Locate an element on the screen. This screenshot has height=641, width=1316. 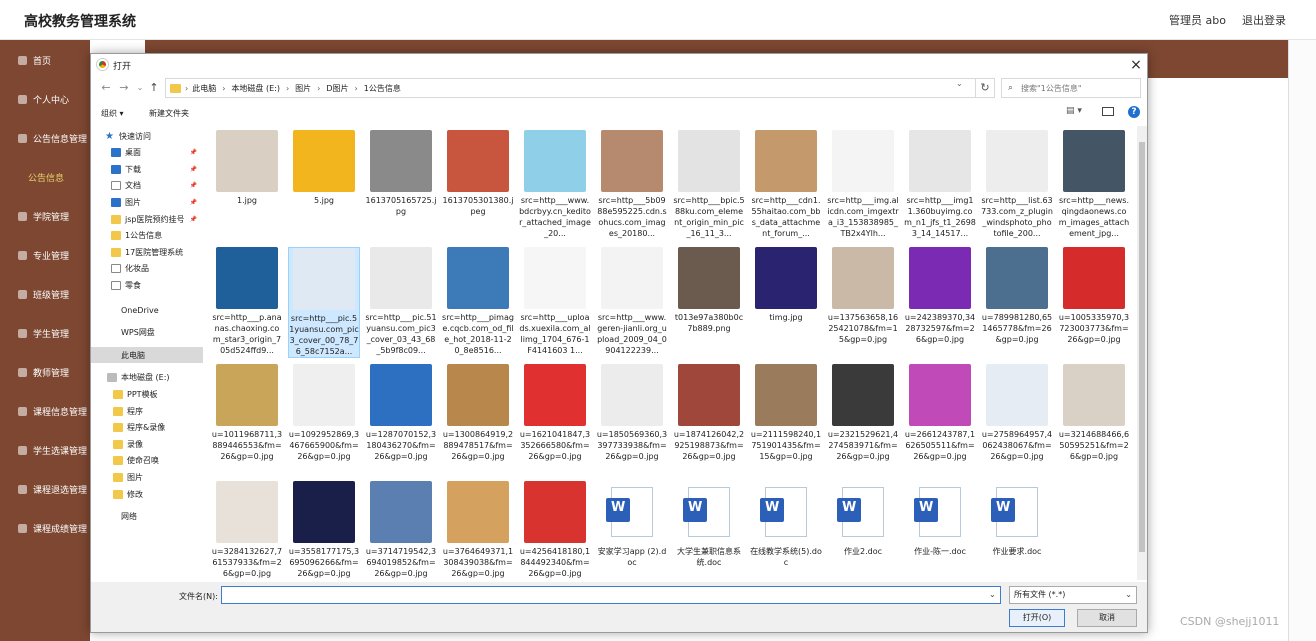
filename-input is located at coordinates (611, 595).